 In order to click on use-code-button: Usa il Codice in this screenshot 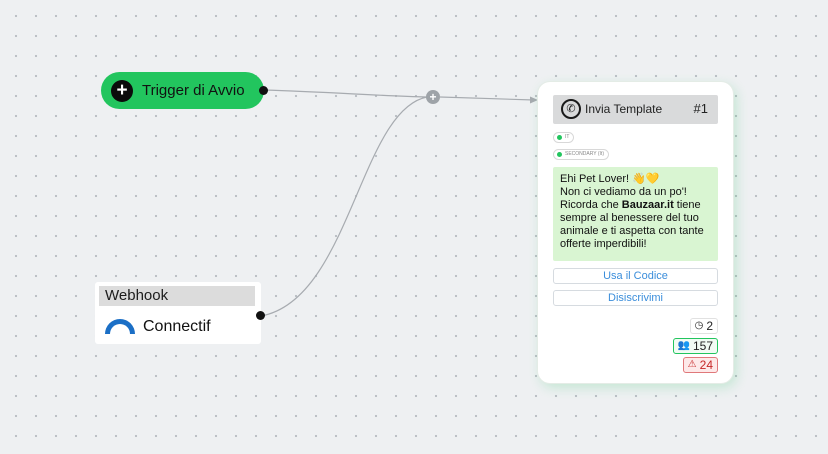, I will do `click(635, 276)`.